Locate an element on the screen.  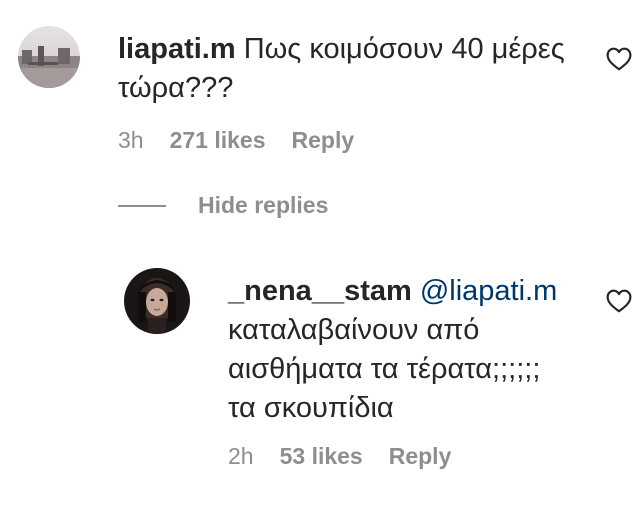
reply-meta: 2h 53 likes Reply is located at coordinates (339, 456).